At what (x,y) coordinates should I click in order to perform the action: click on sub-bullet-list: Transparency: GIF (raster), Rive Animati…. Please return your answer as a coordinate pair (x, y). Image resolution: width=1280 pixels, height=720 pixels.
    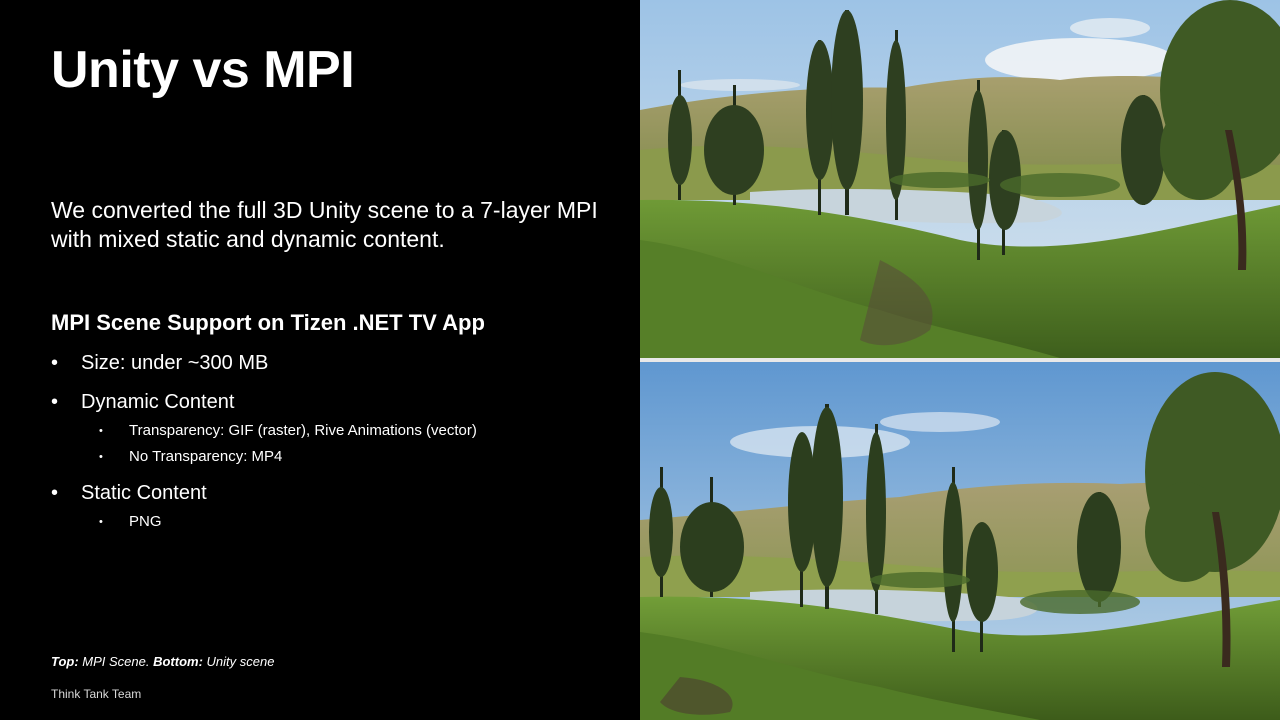
    Looking at the image, I should click on (351, 444).